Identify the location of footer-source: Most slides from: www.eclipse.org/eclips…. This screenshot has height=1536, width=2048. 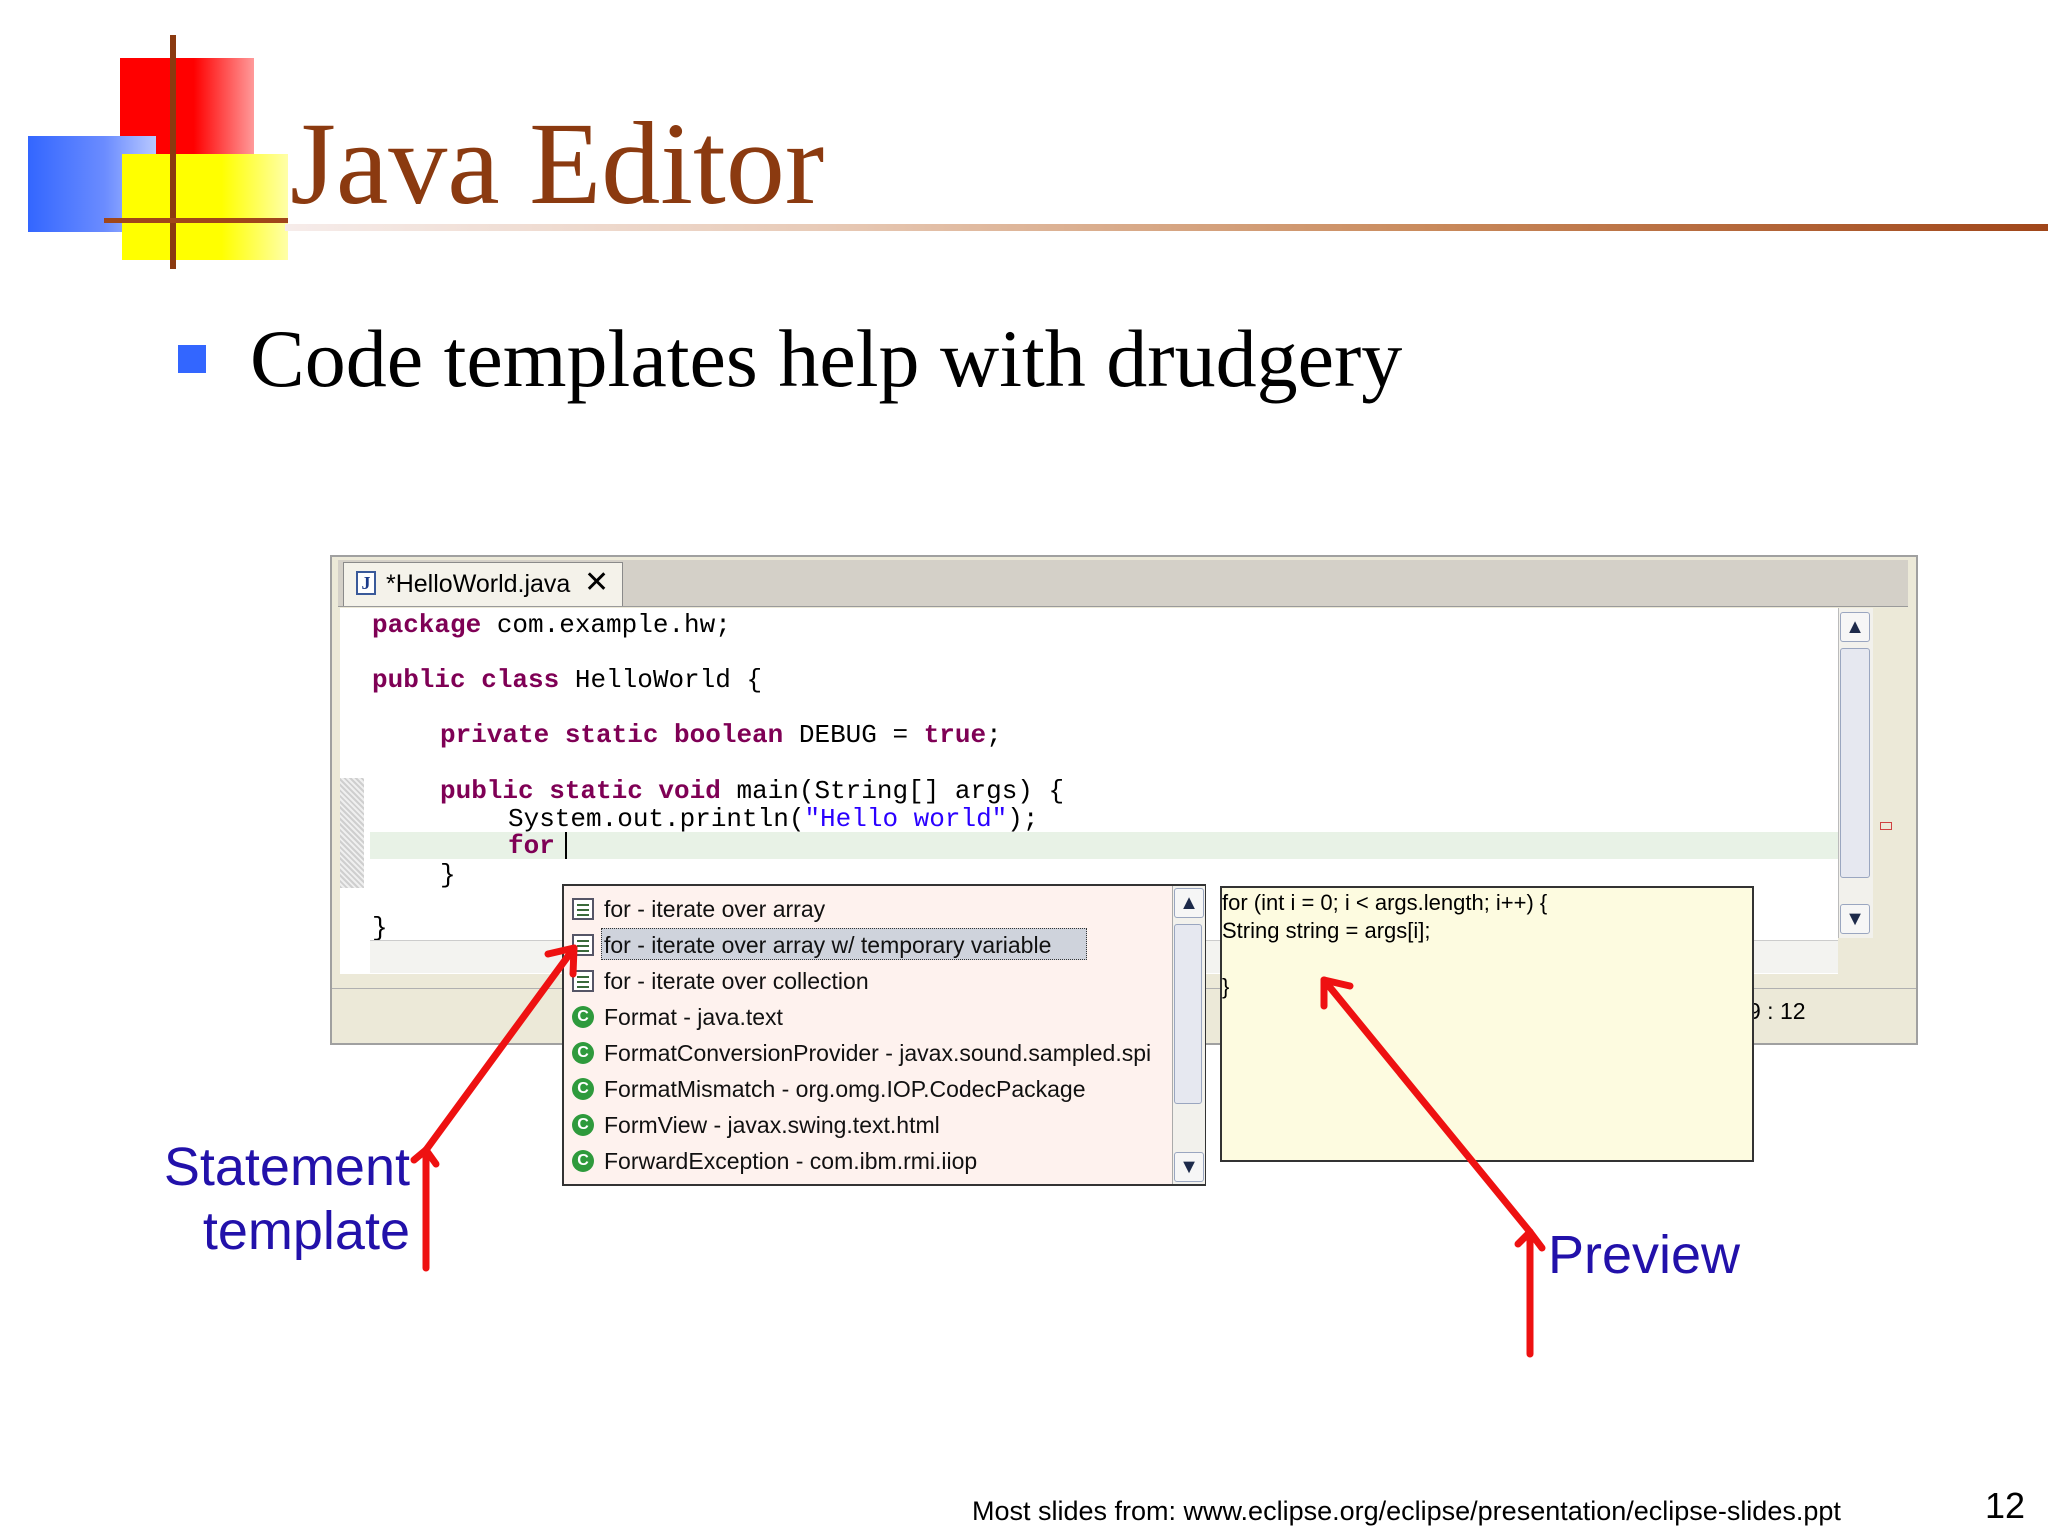
(1406, 1511).